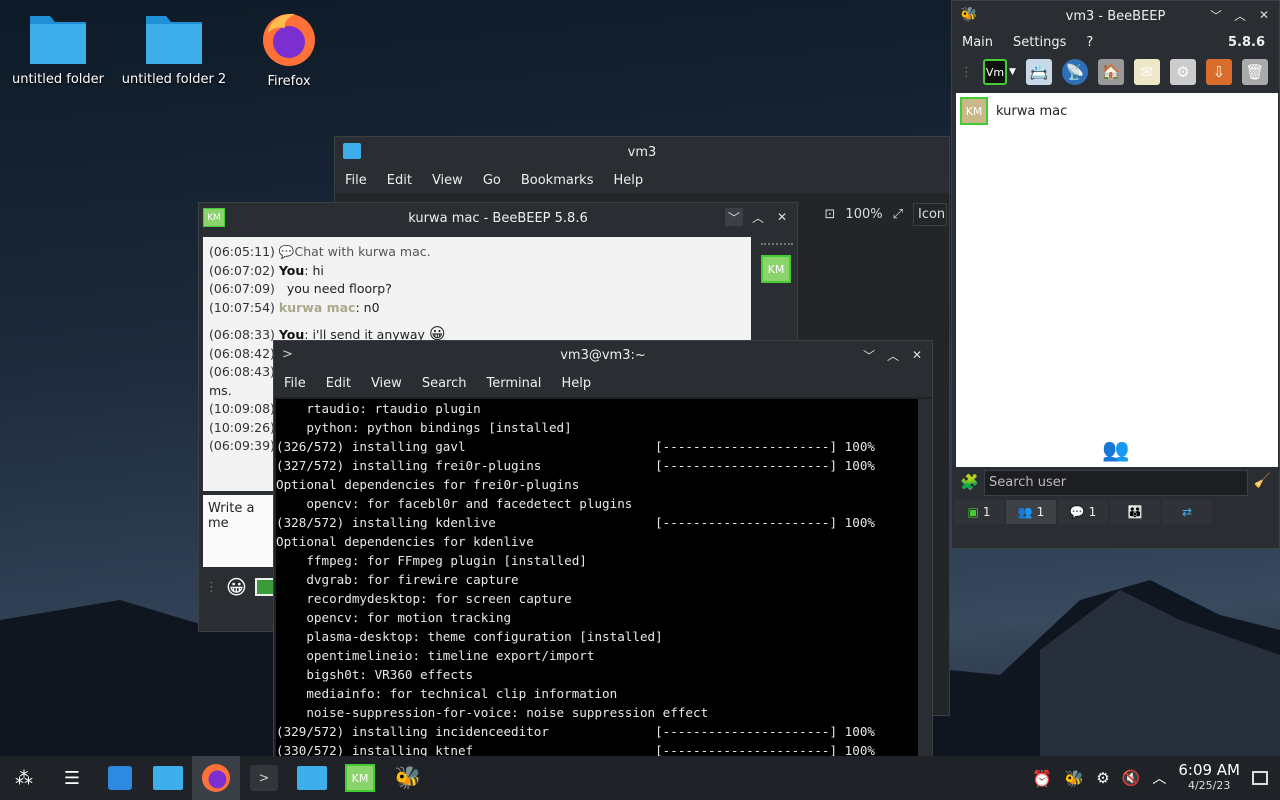 This screenshot has width=1280, height=800. Describe the element at coordinates (1262, 481) in the screenshot. I see `clear-search-icon: 🧹` at that location.